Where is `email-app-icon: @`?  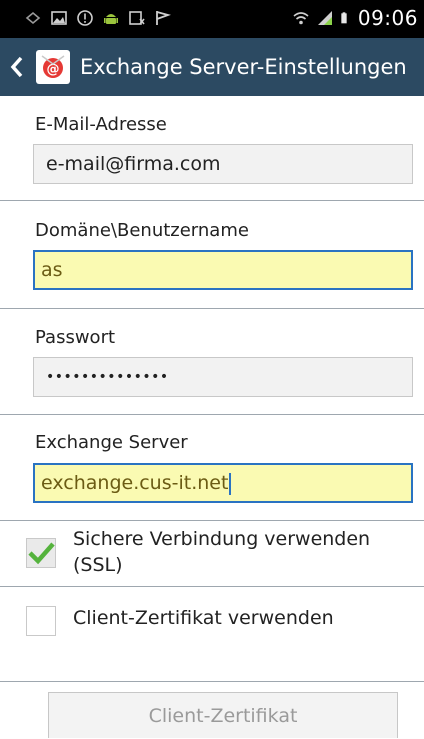 email-app-icon: @ is located at coordinates (53, 67).